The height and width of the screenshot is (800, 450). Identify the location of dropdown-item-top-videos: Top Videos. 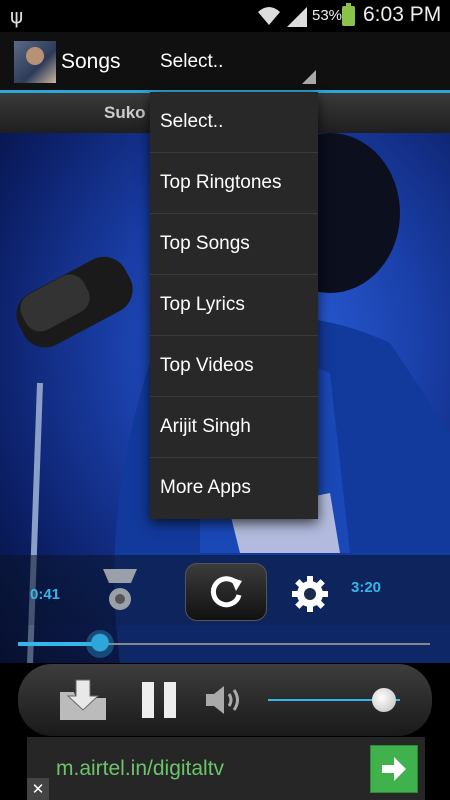
(234, 366).